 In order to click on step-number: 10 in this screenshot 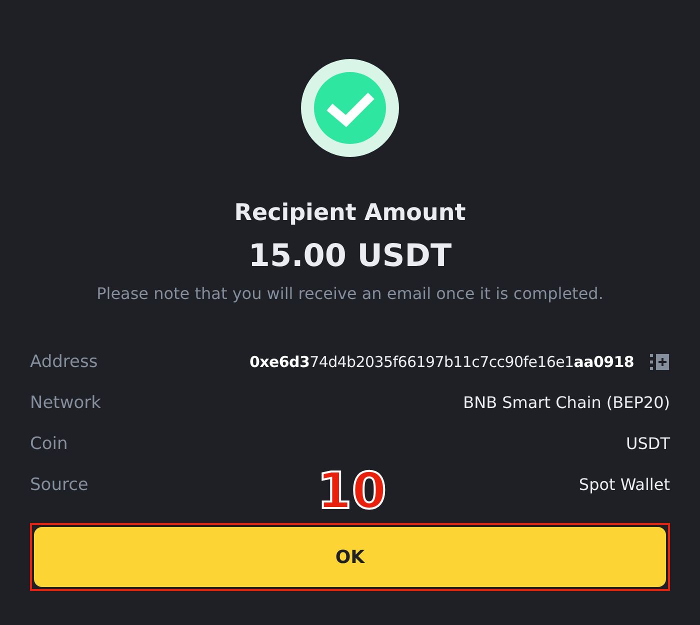, I will do `click(352, 491)`.